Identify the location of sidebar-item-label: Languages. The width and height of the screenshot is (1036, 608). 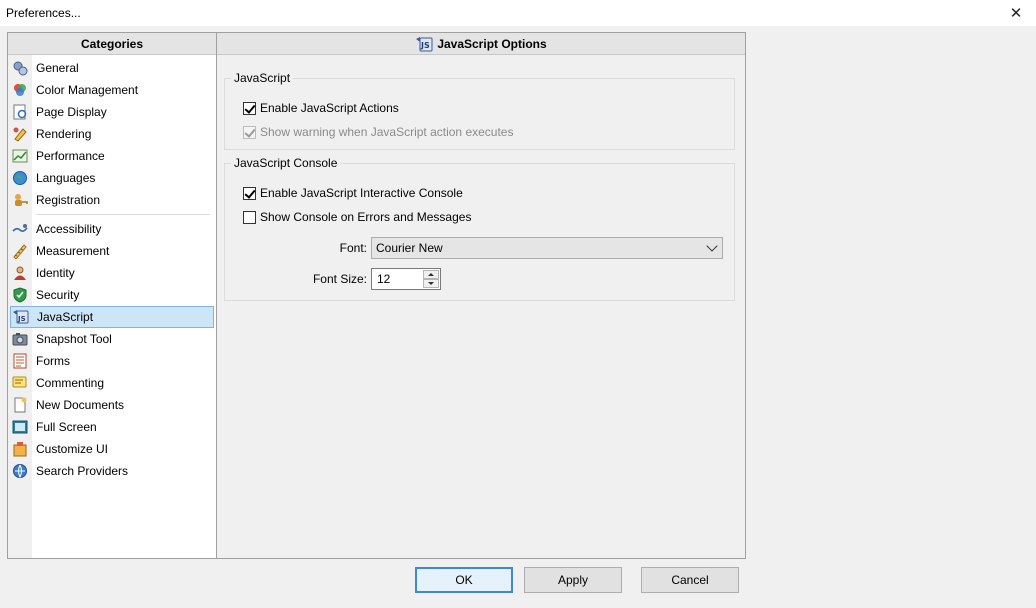
(66, 178).